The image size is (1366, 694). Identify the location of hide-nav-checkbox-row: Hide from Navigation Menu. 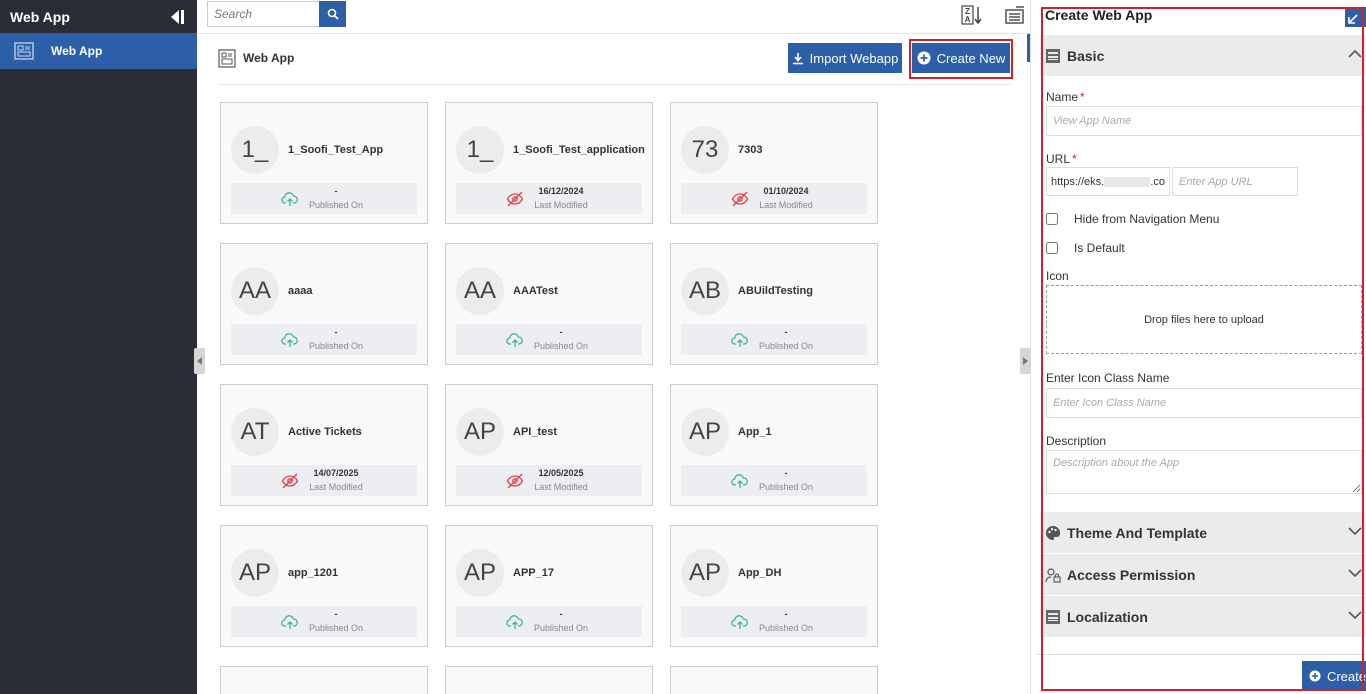
(1132, 219).